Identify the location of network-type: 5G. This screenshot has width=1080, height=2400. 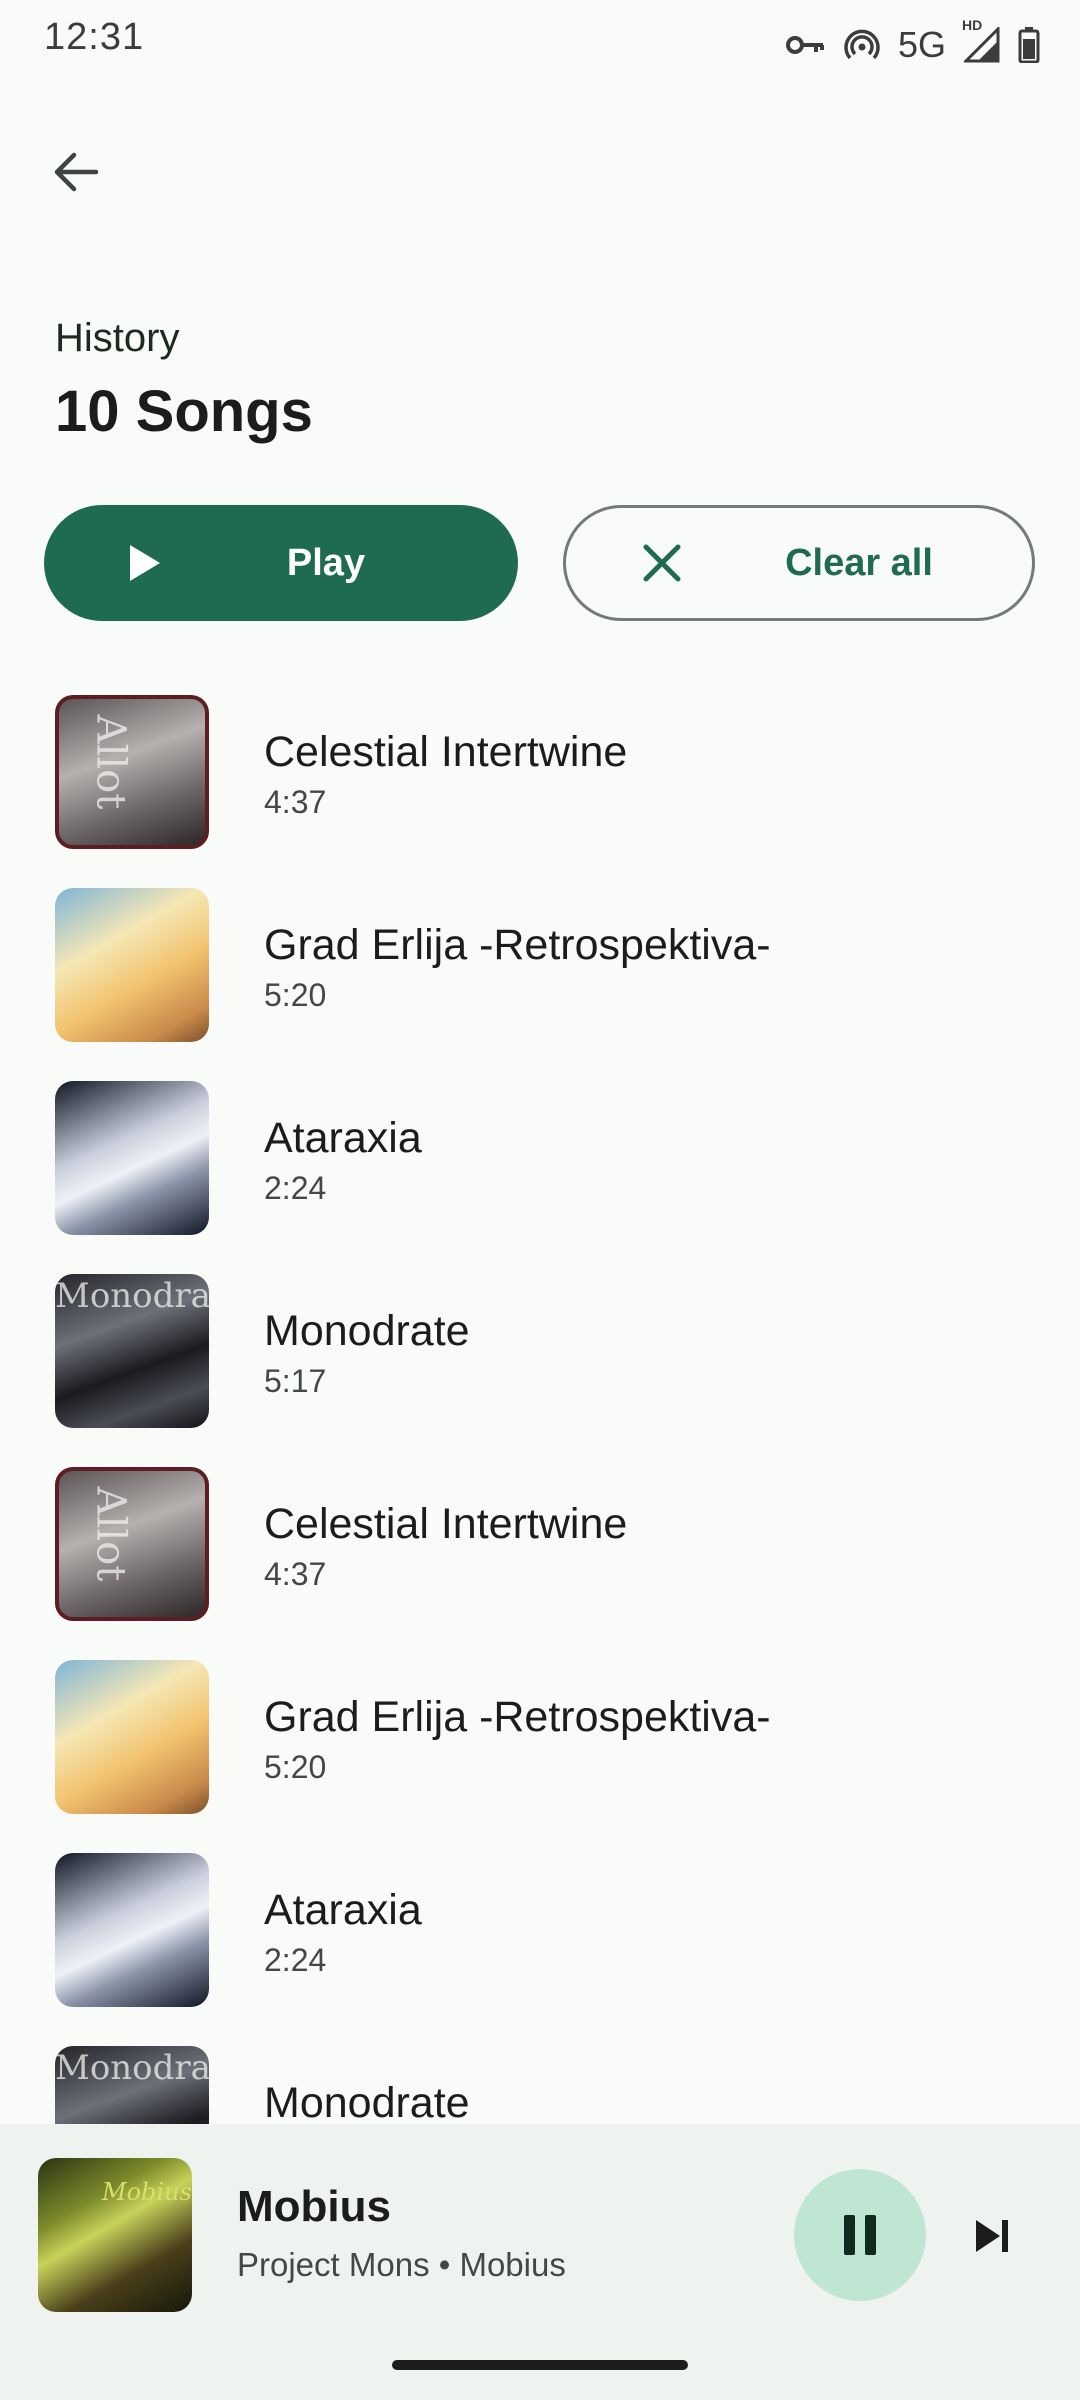
(921, 44).